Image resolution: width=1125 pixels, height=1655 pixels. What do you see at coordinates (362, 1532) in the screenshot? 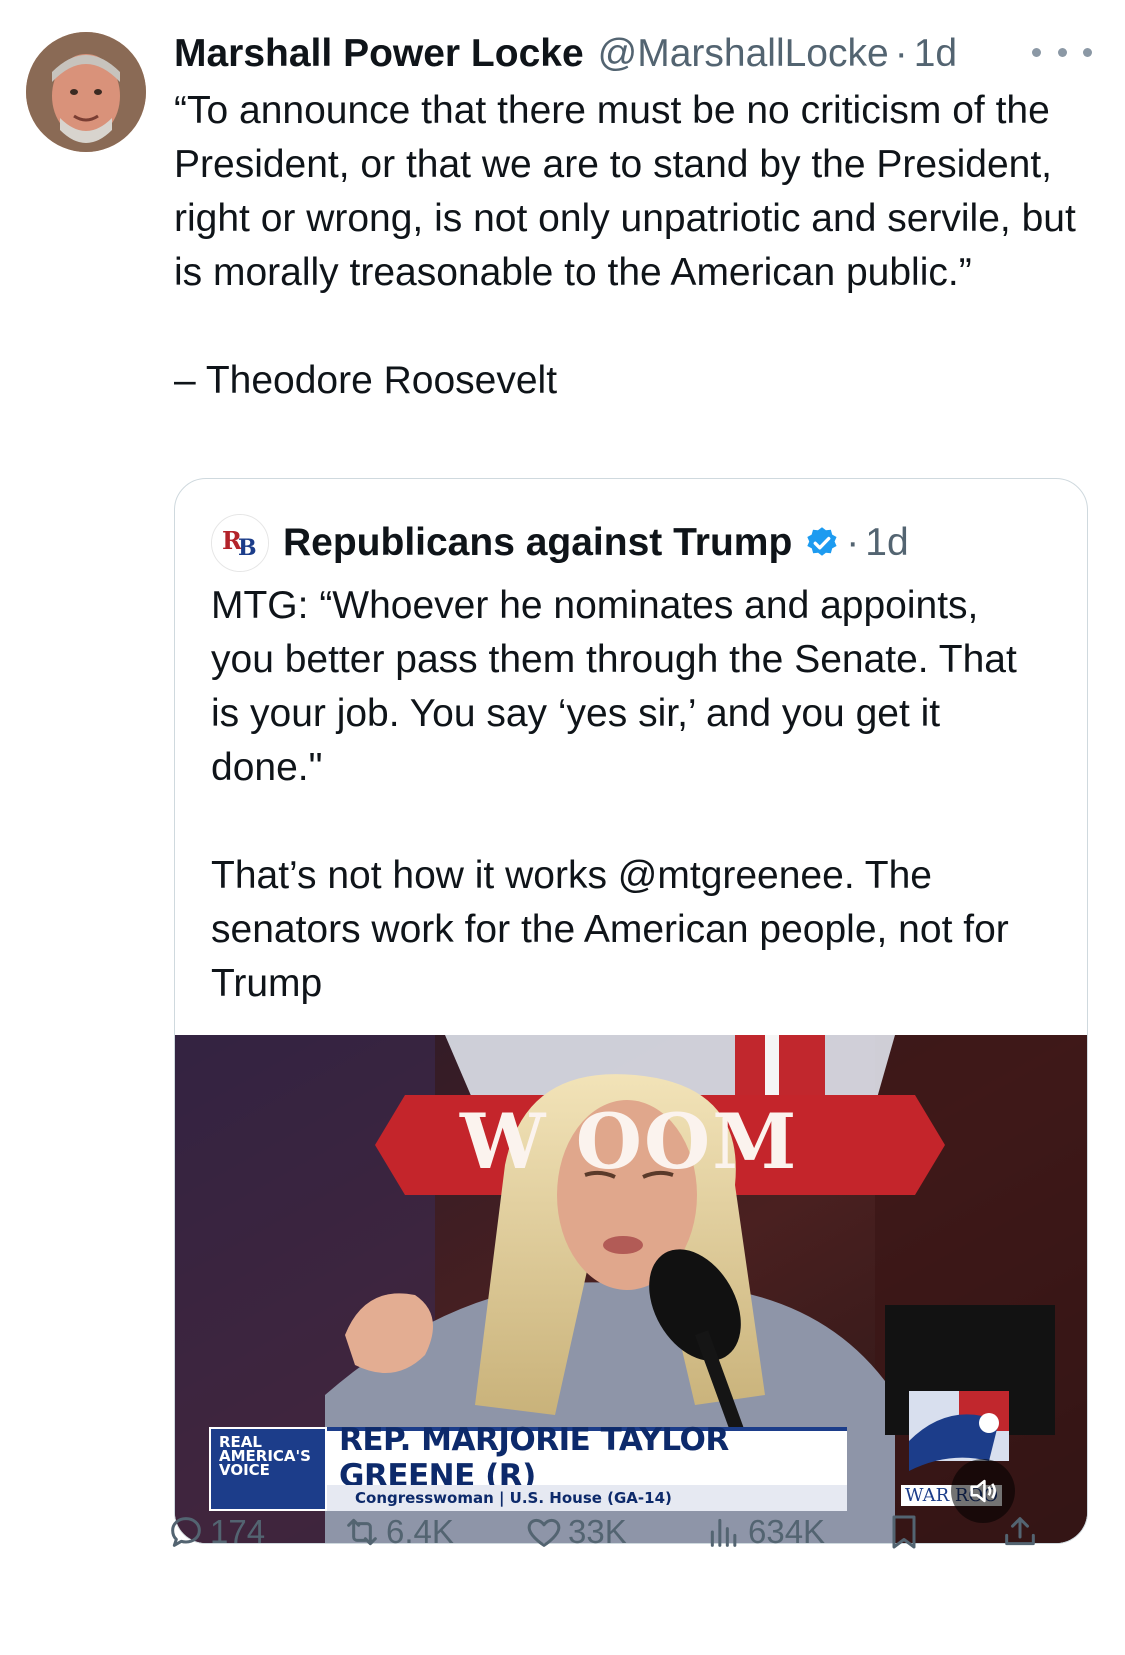
I see `repost-icon` at bounding box center [362, 1532].